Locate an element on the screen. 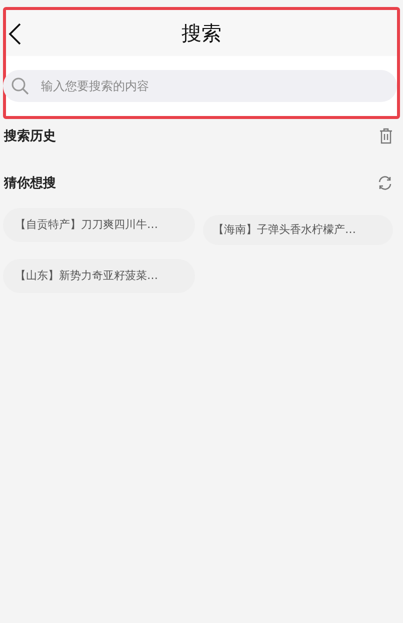  back-icon is located at coordinates (15, 34).